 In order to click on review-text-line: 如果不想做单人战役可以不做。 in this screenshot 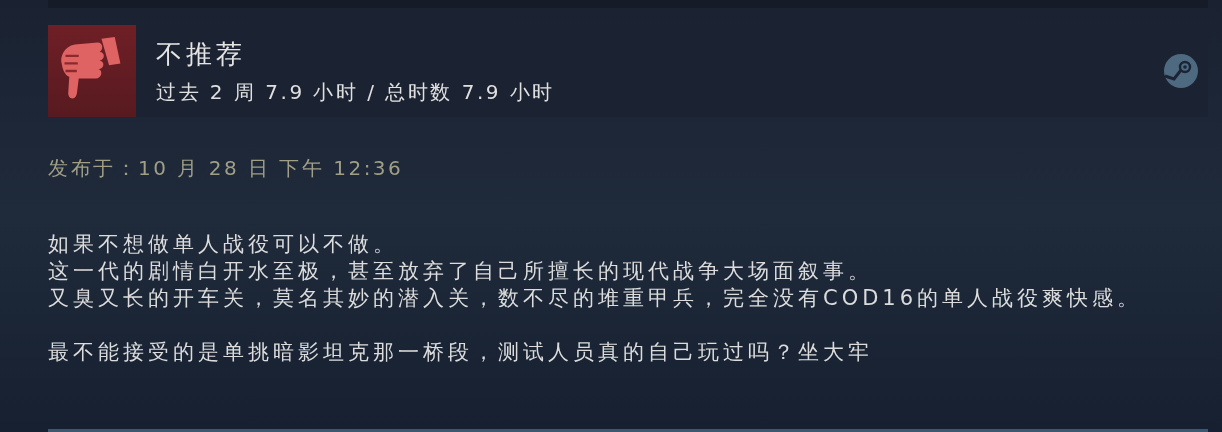, I will do `click(223, 244)`.